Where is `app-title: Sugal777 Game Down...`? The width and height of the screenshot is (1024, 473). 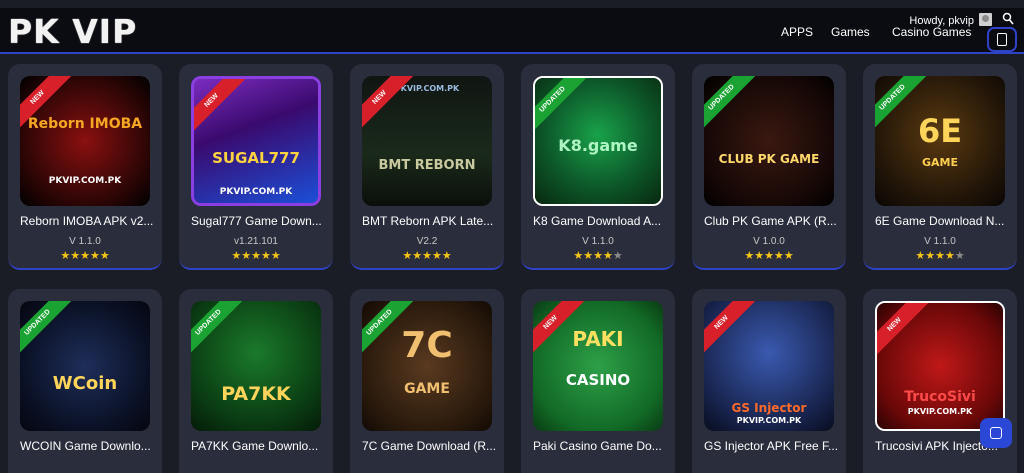 app-title: Sugal777 Game Down... is located at coordinates (258, 221).